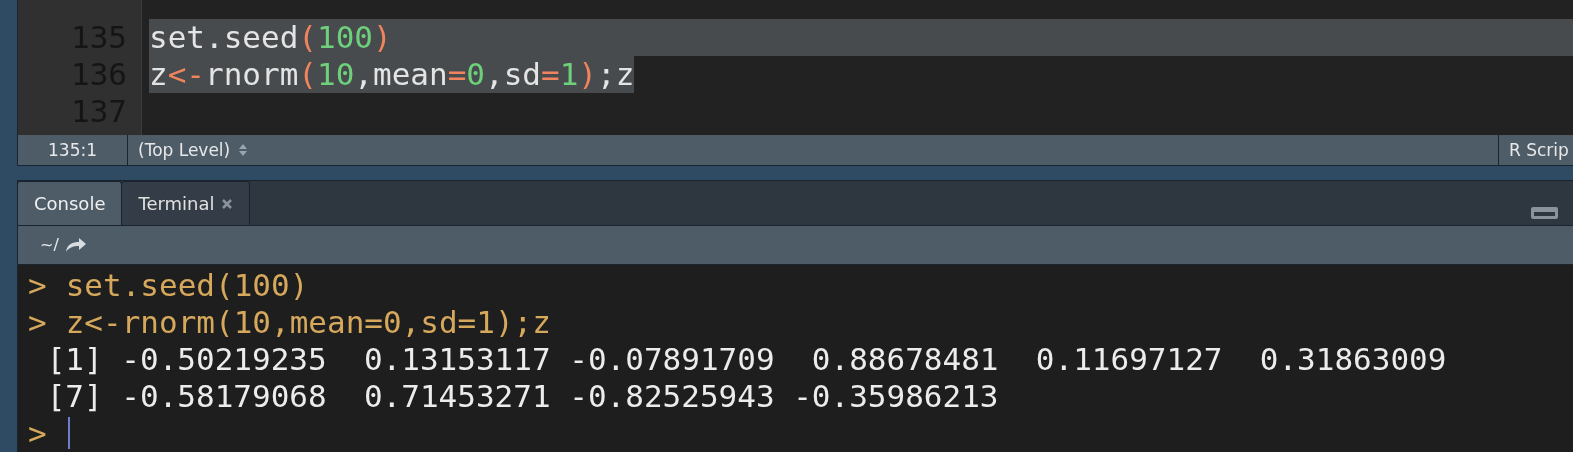 The width and height of the screenshot is (1573, 452). What do you see at coordinates (73, 150) in the screenshot?
I see `cursor-position: 135:1` at bounding box center [73, 150].